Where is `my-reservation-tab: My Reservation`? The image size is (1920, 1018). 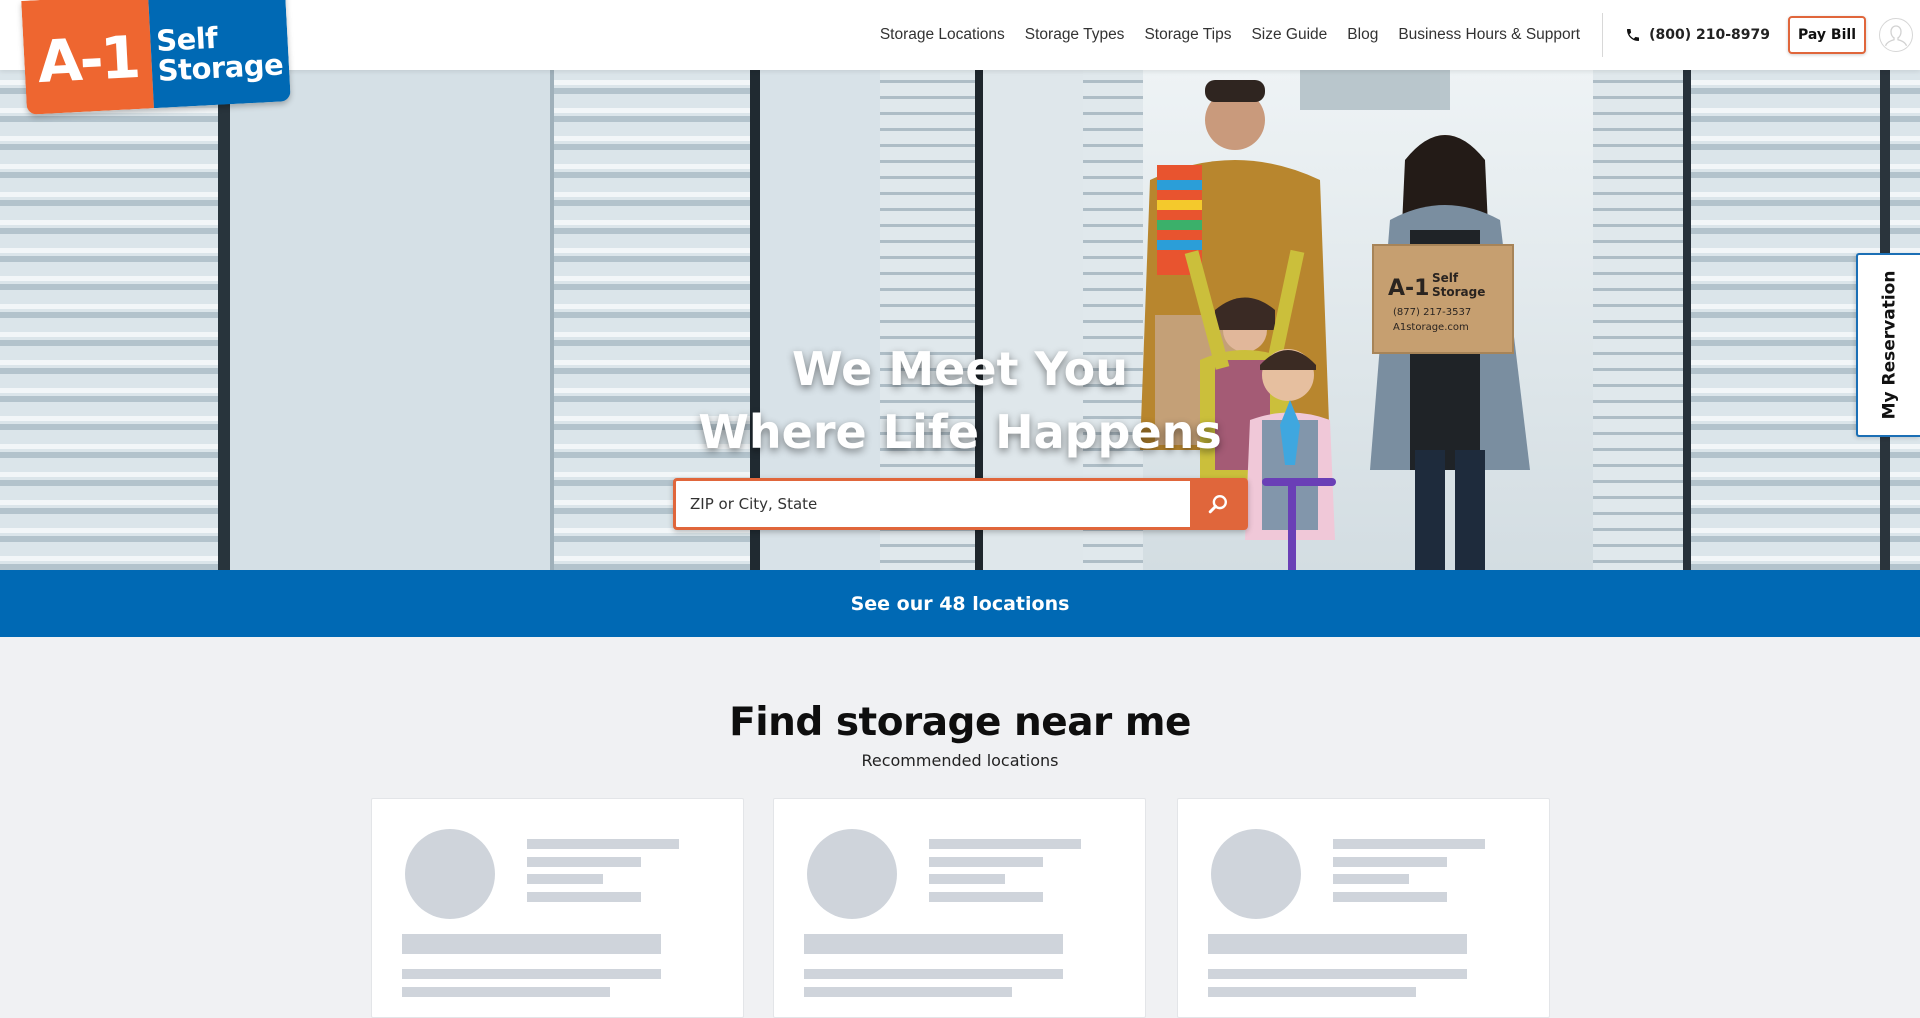
my-reservation-tab: My Reservation is located at coordinates (1888, 345).